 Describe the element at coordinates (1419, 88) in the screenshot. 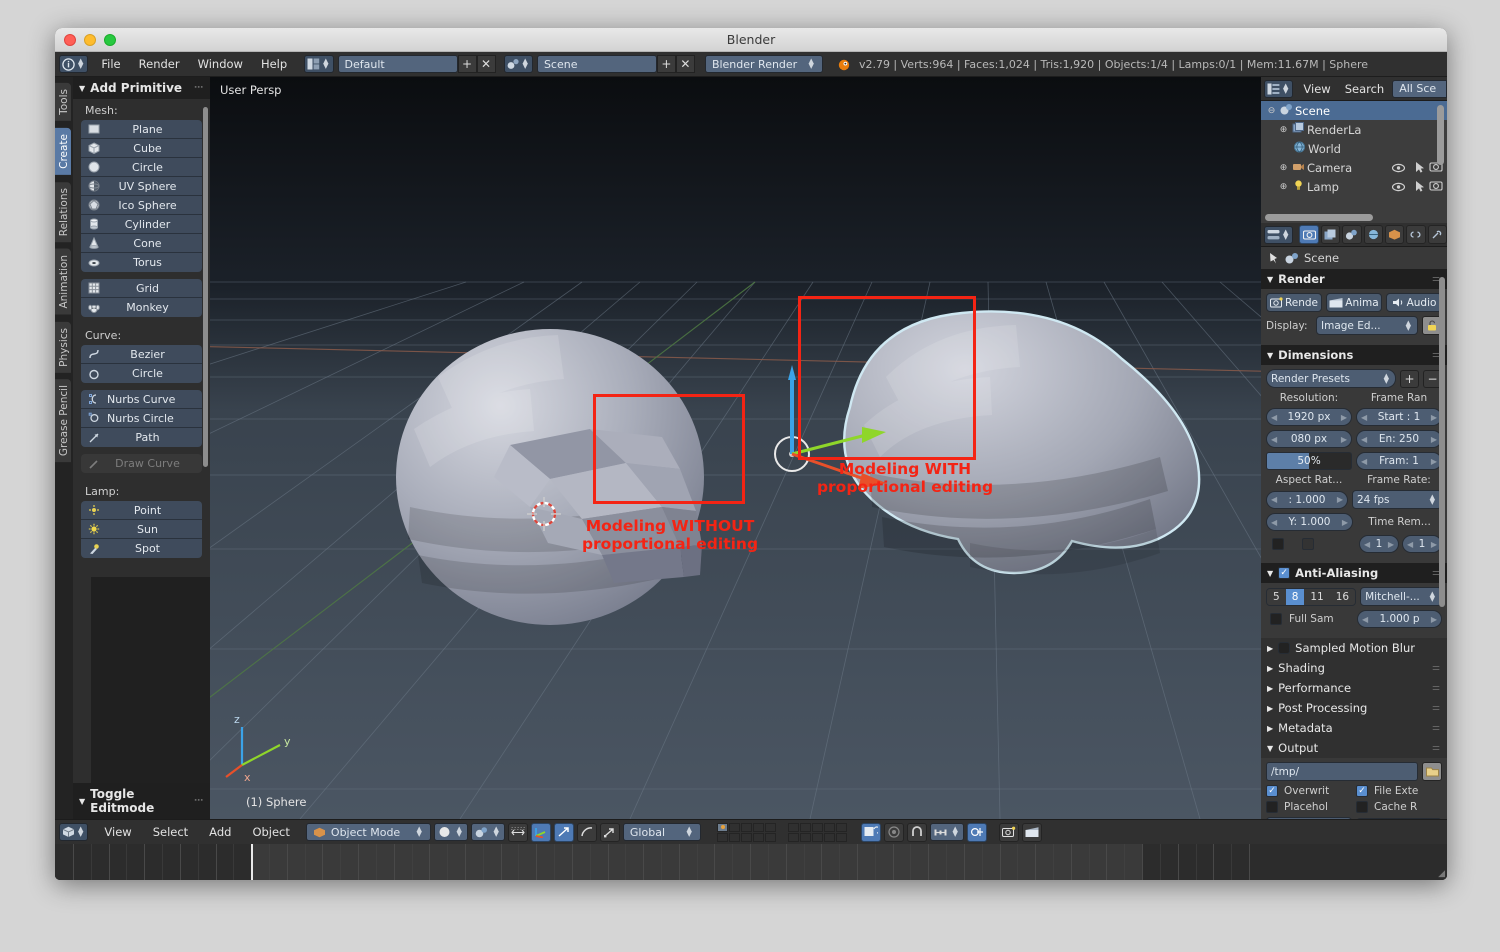

I see `outliner-display-mode: All Sce` at that location.